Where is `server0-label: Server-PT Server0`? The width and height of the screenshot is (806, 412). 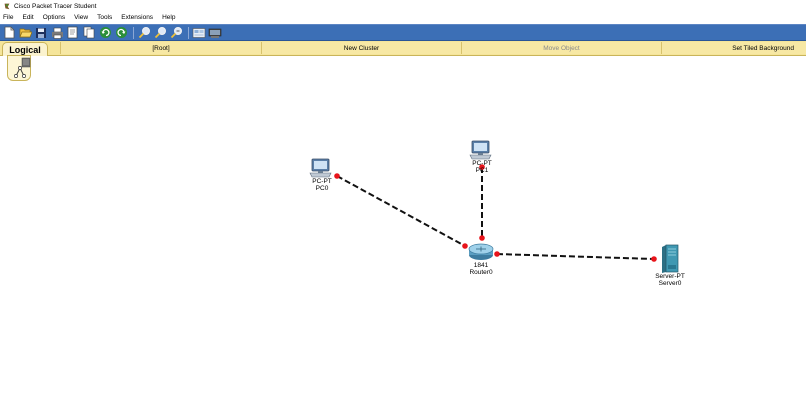
server0-label: Server-PT Server0 is located at coordinates (670, 280).